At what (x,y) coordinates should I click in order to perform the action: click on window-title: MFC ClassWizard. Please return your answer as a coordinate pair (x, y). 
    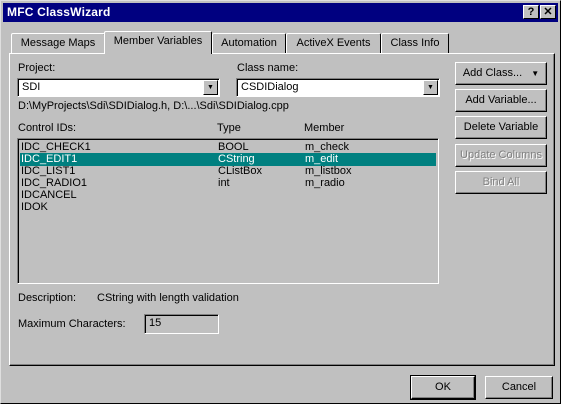
    Looking at the image, I should click on (59, 12).